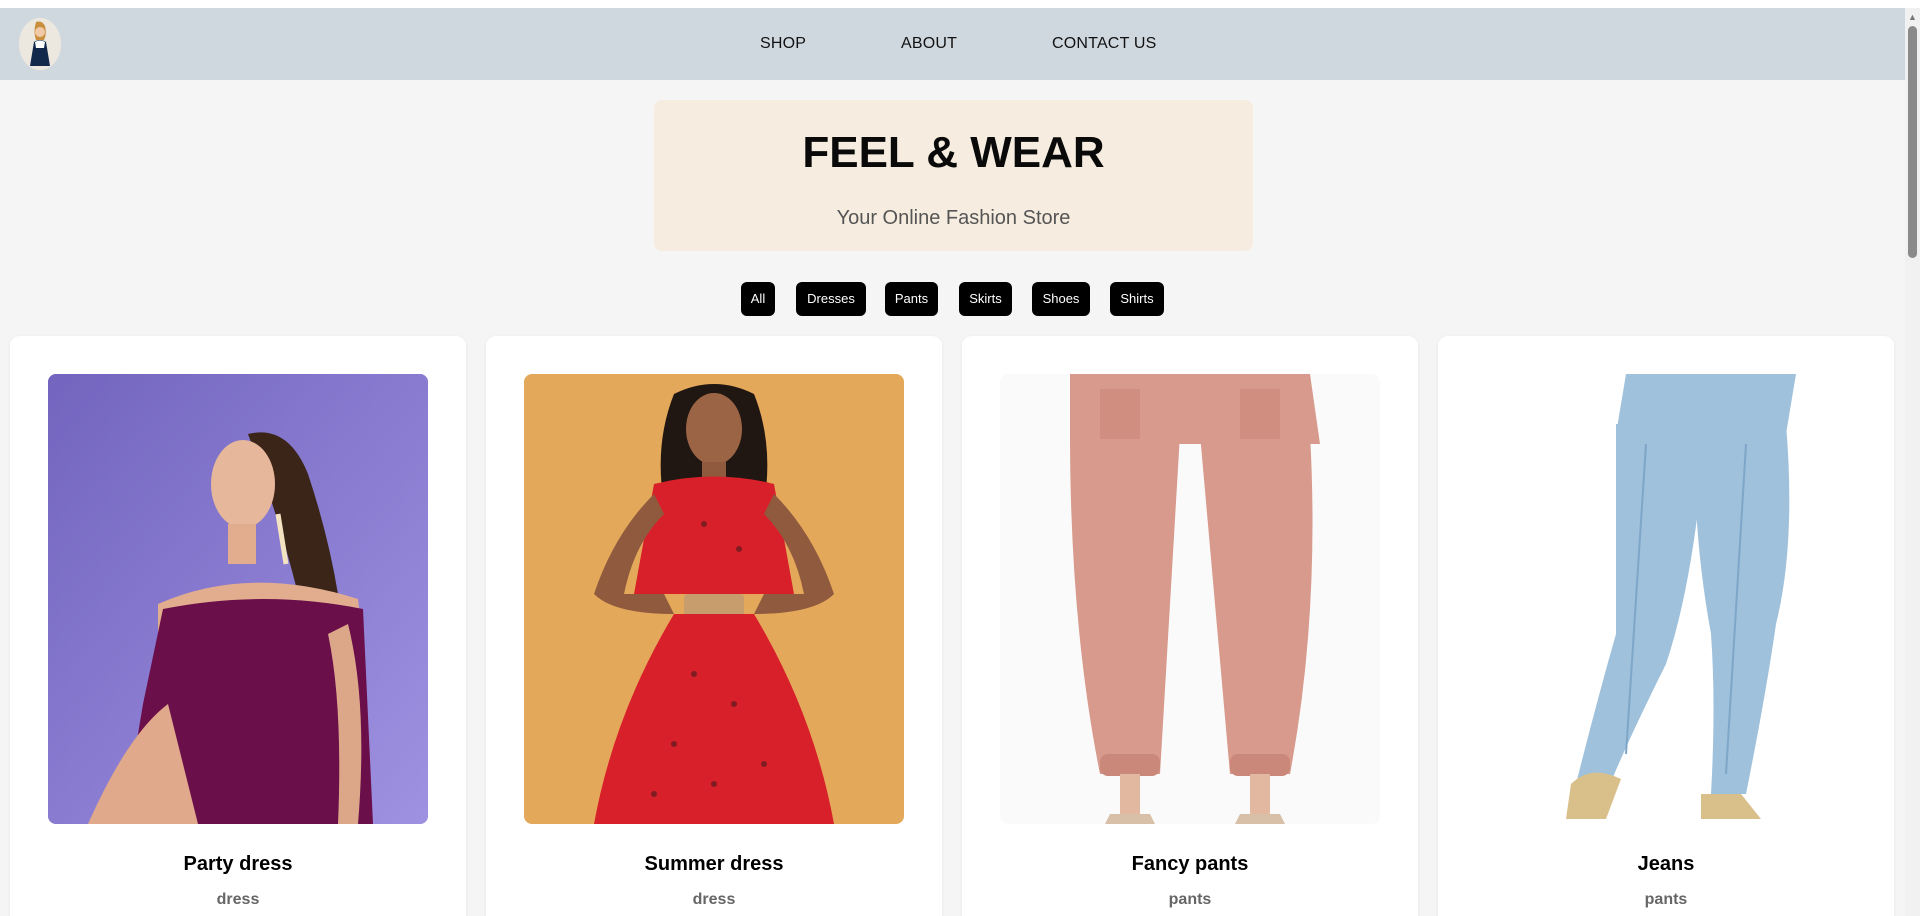 Image resolution: width=1920 pixels, height=916 pixels. I want to click on fancy-pants-photo, so click(1190, 599).